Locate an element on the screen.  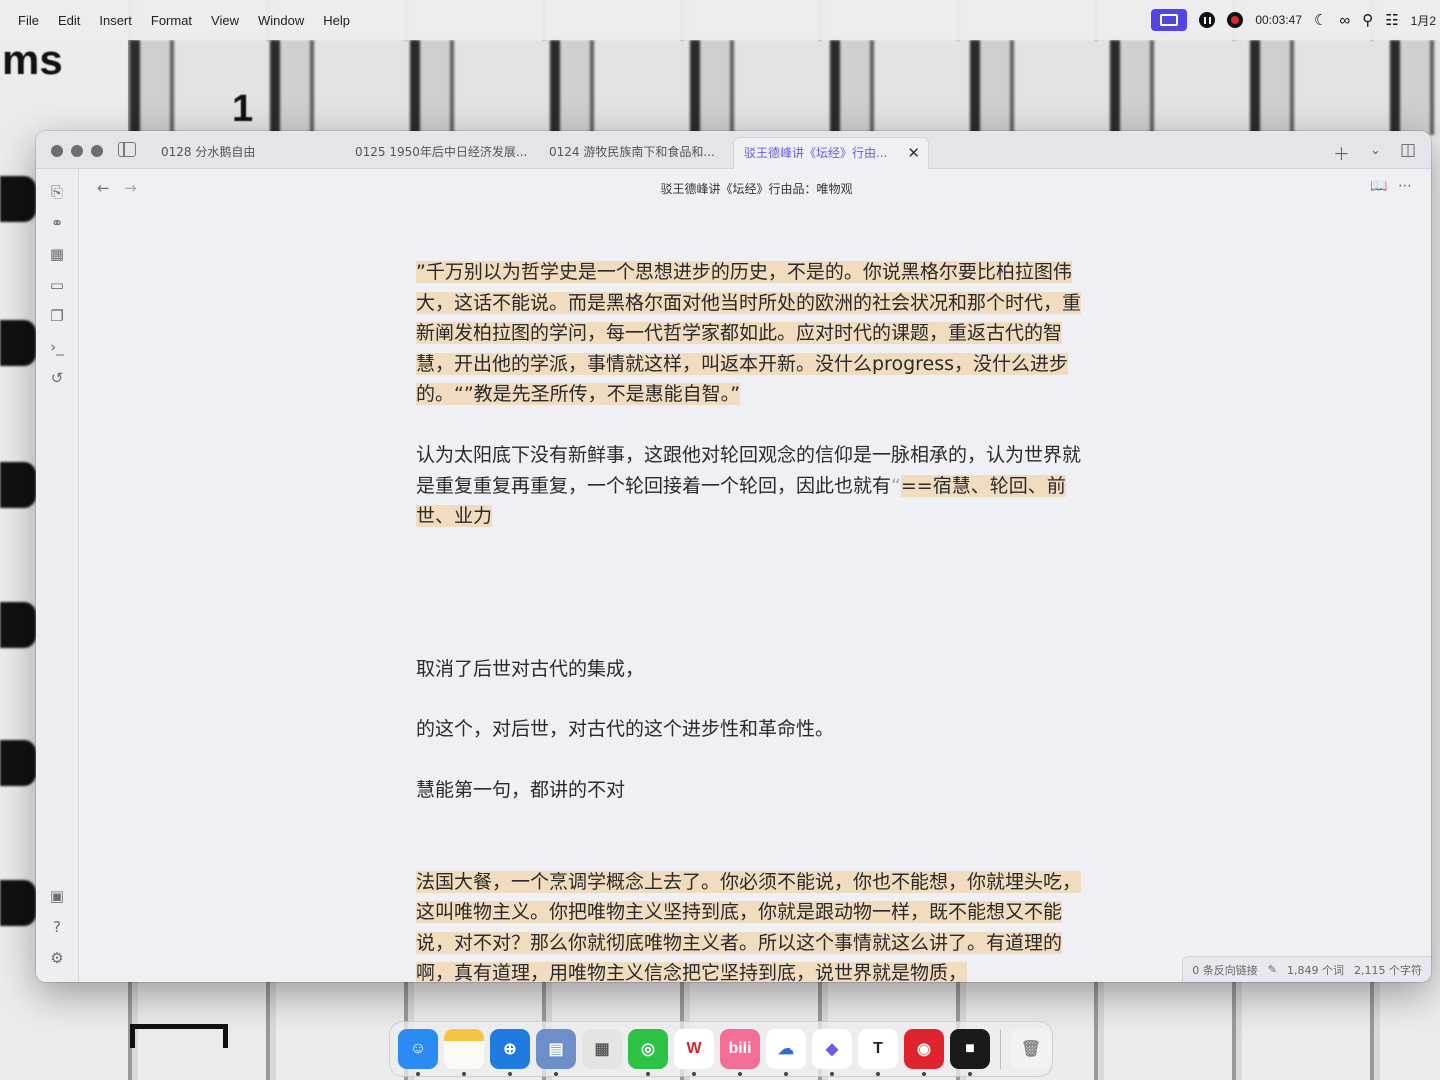
menu-clock: 1月2 is located at coordinates (1423, 20).